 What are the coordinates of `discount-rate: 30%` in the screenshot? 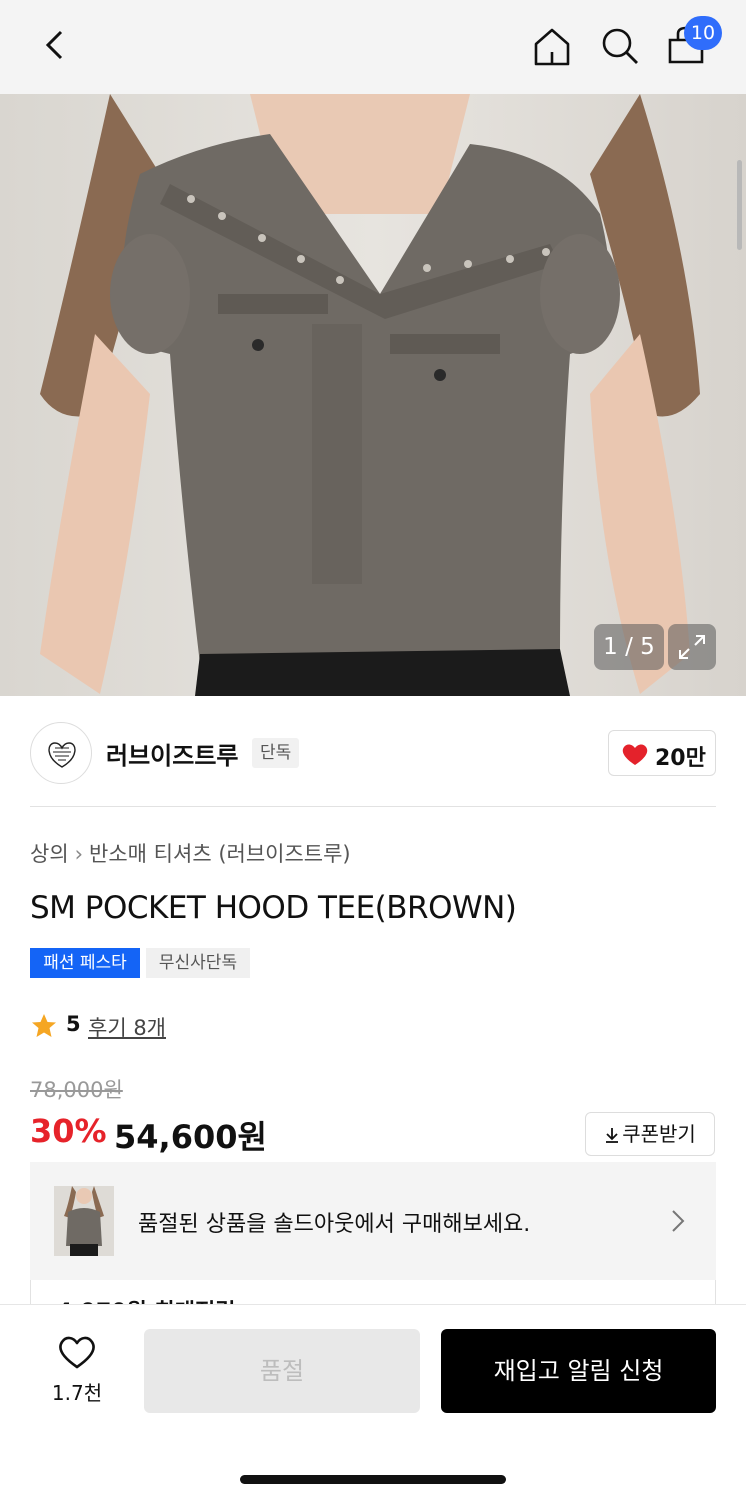 It's located at (68, 1131).